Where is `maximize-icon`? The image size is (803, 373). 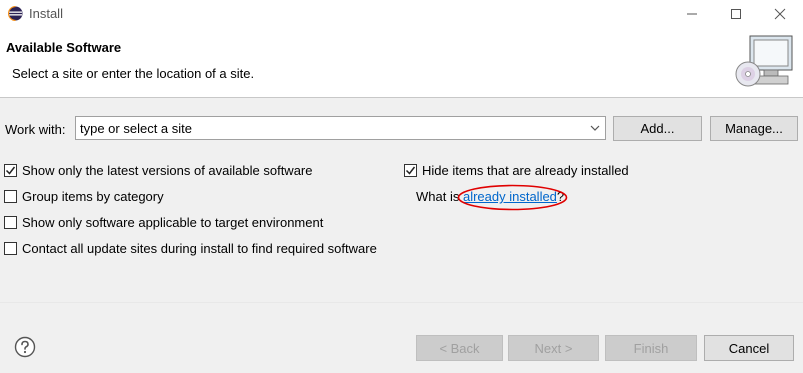 maximize-icon is located at coordinates (736, 14).